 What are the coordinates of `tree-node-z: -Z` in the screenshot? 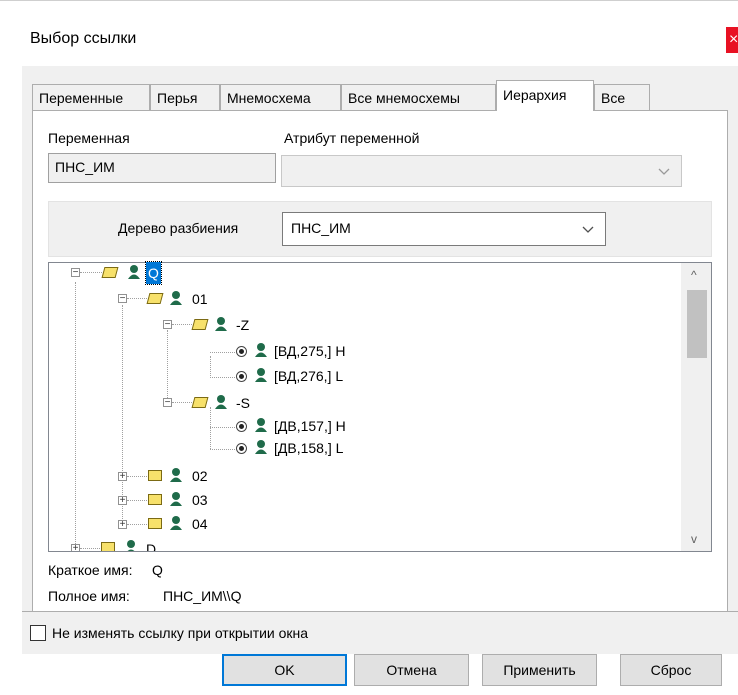 It's located at (242, 324).